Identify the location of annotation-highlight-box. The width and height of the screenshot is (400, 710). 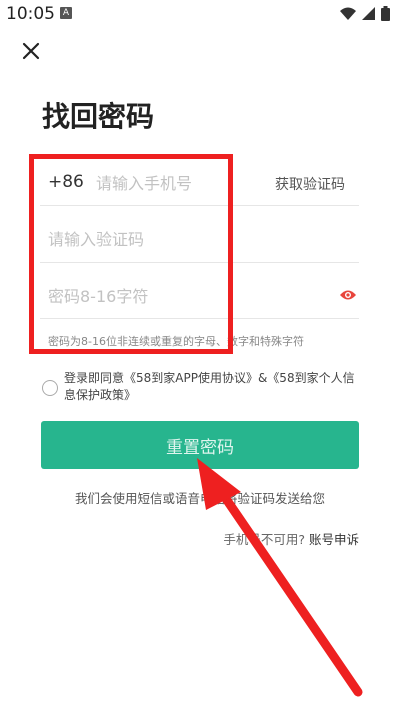
(131, 254).